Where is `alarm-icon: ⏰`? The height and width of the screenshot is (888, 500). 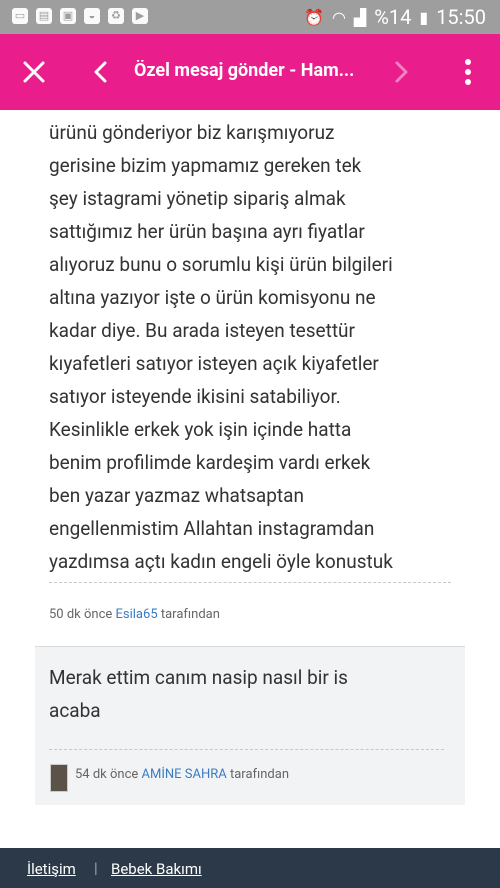 alarm-icon: ⏰ is located at coordinates (314, 17).